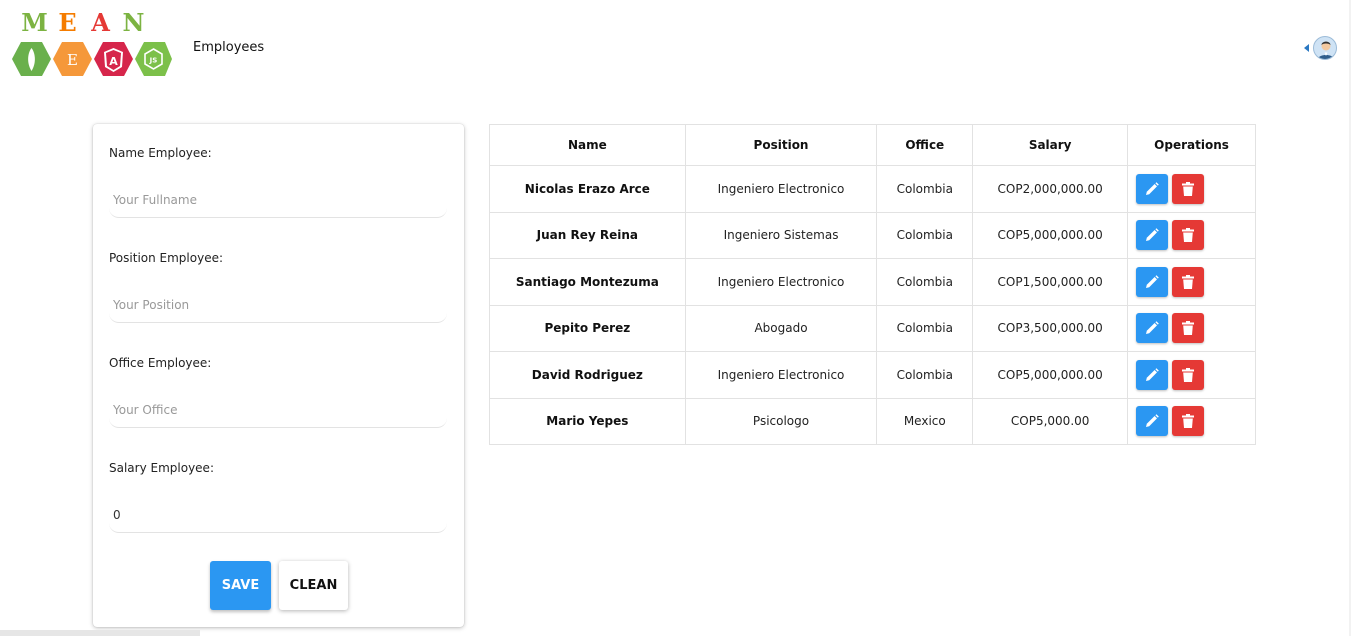 This screenshot has width=1351, height=636. What do you see at coordinates (1050, 282) in the screenshot?
I see `cell-salary: COP1,500,000.00` at bounding box center [1050, 282].